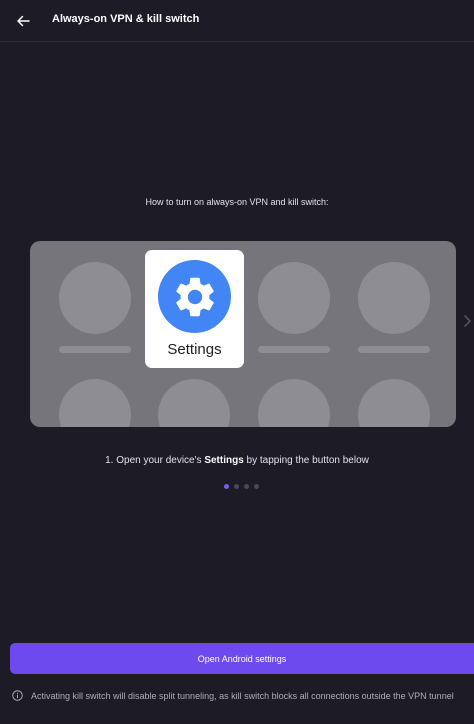 The height and width of the screenshot is (724, 474). I want to click on settings-app-icon, so click(194, 296).